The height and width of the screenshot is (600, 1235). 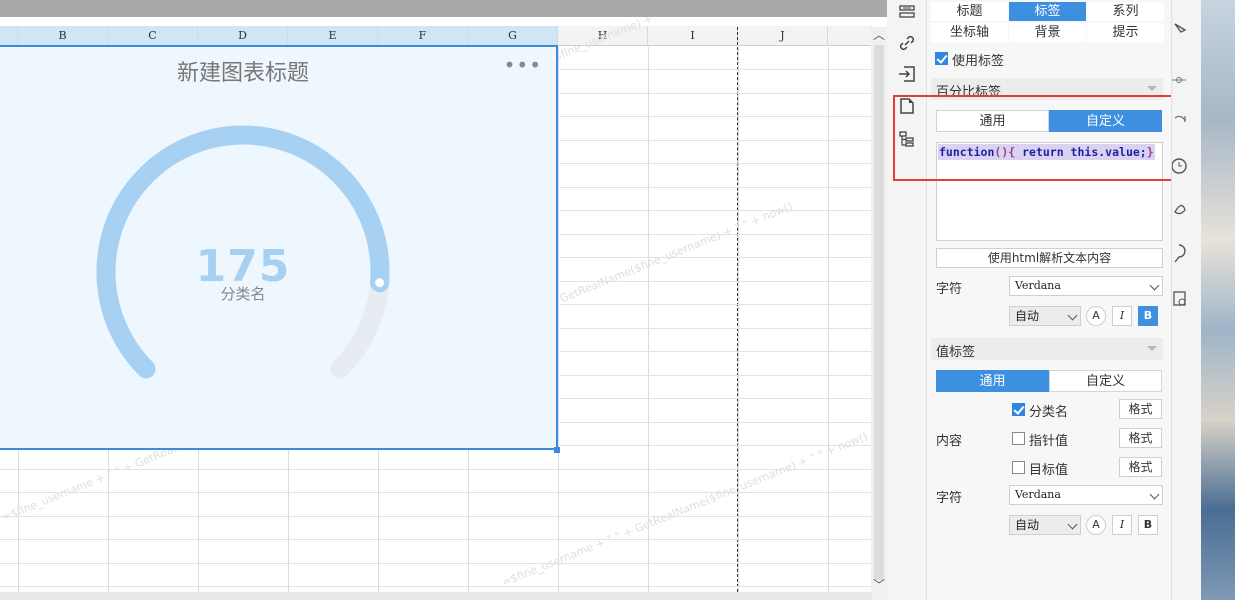 What do you see at coordinates (693, 36) in the screenshot?
I see `column-header: I` at bounding box center [693, 36].